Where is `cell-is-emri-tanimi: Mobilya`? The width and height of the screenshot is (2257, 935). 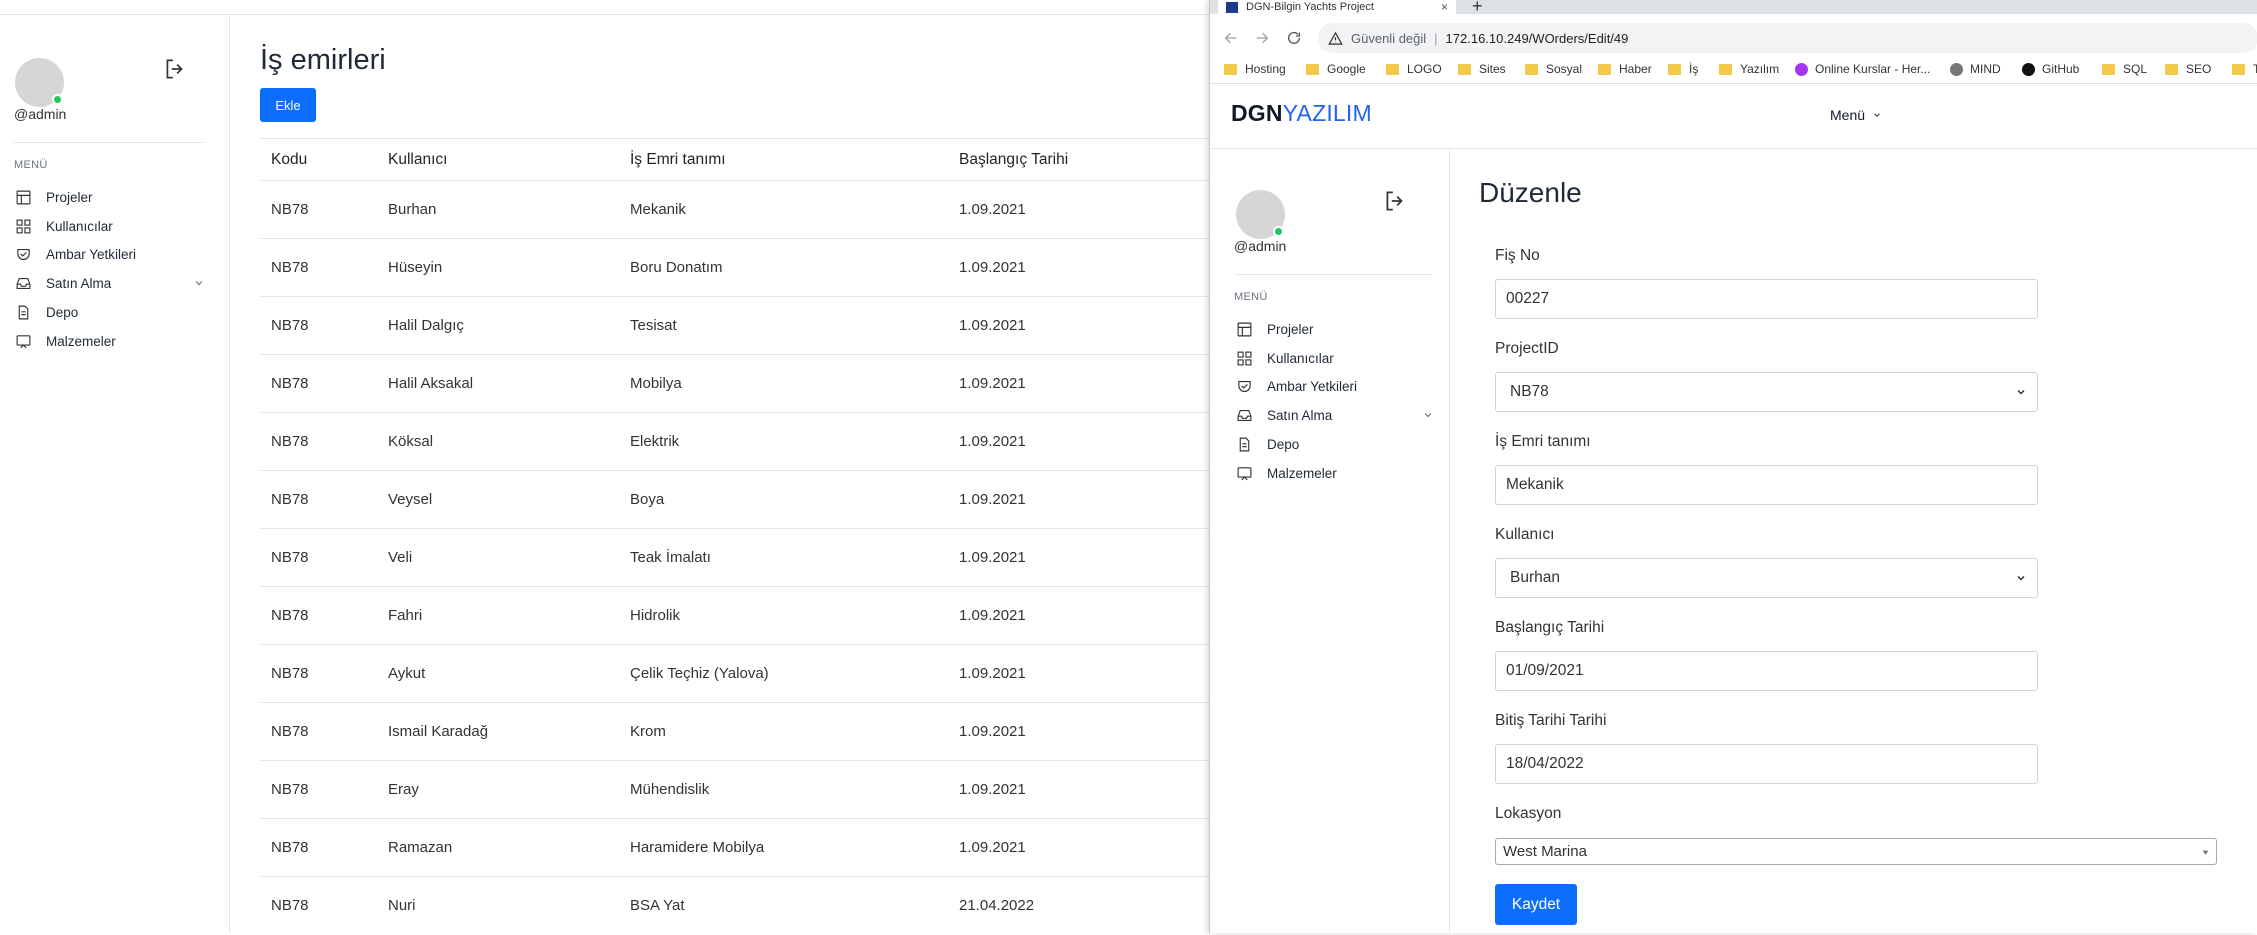
cell-is-emri-tanimi: Mobilya is located at coordinates (783, 383).